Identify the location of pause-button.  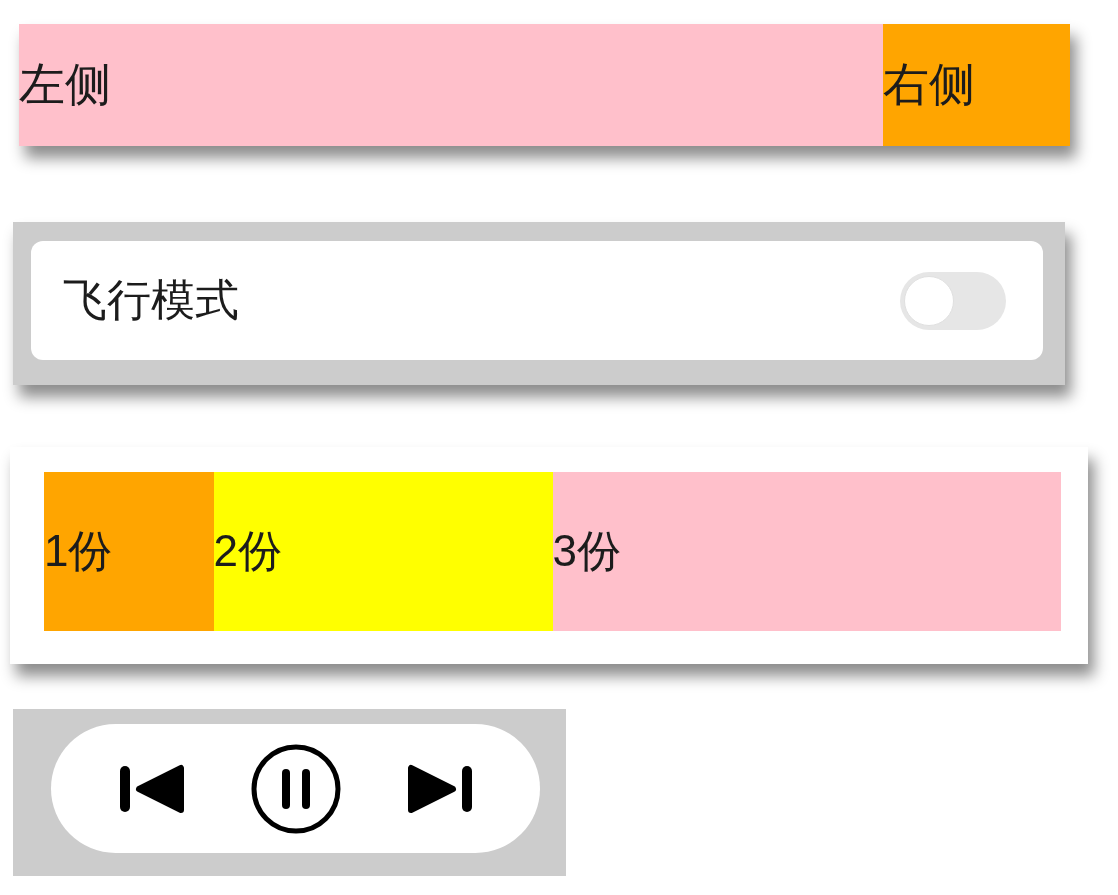
(295, 788).